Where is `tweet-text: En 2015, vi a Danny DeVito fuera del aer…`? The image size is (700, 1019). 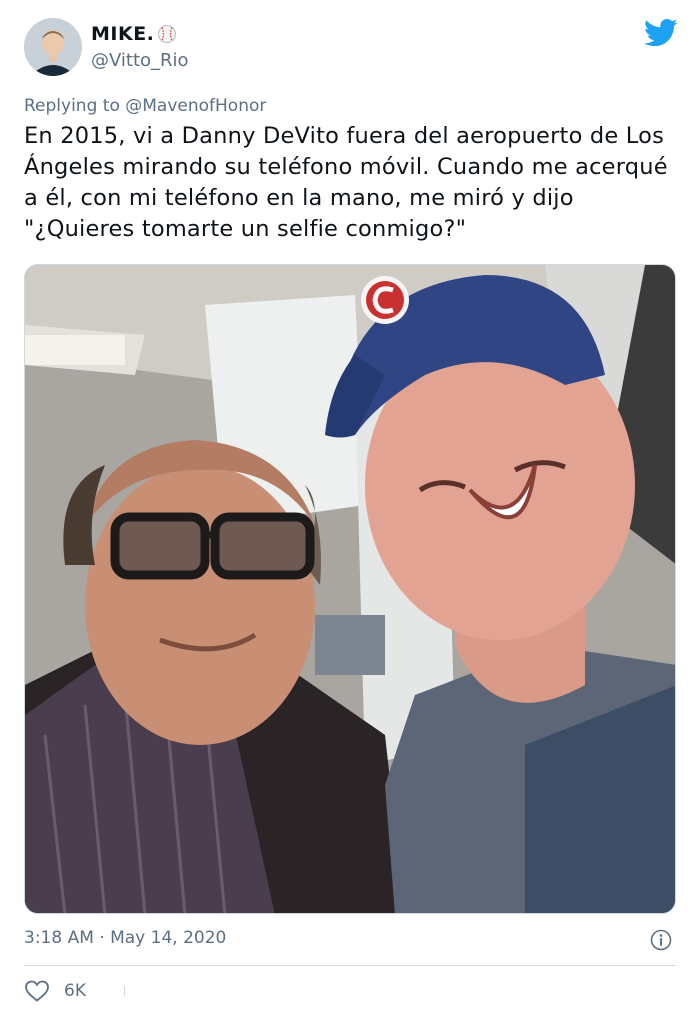 tweet-text: En 2015, vi a Danny DeVito fuera del aer… is located at coordinates (346, 182).